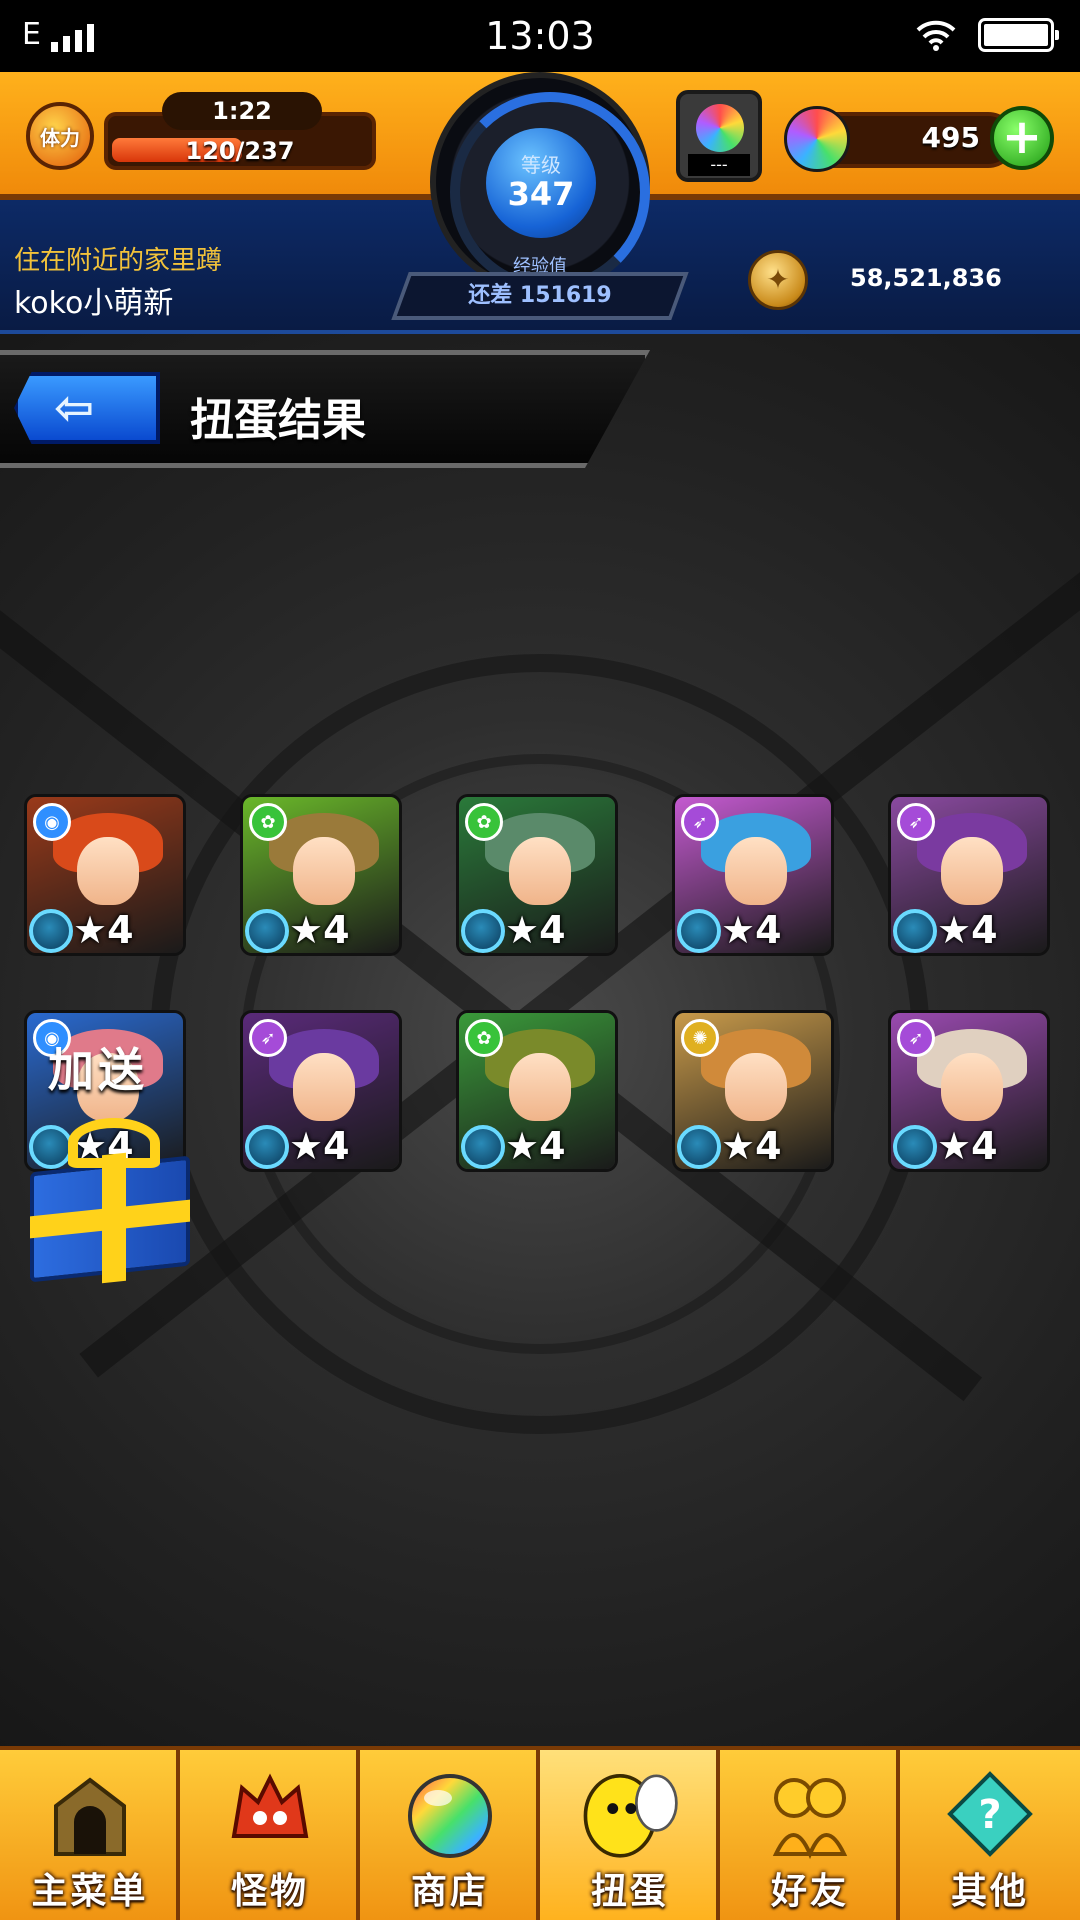 This screenshot has height=1920, width=1080. Describe the element at coordinates (278, 420) in the screenshot. I see `page-title: 扭蛋结果` at that location.